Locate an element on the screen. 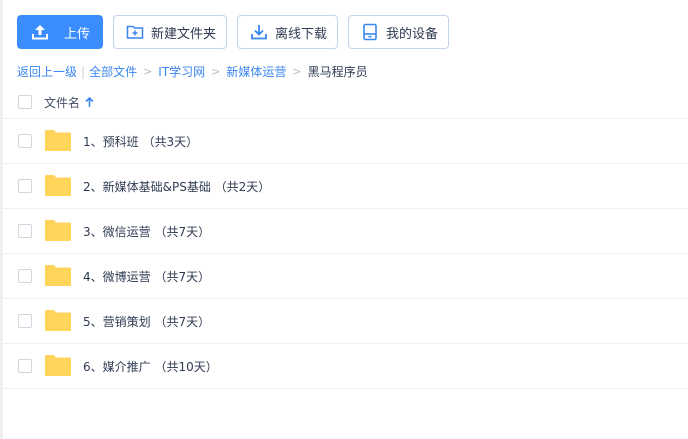 This screenshot has height=439, width=688. device-icon is located at coordinates (370, 32).